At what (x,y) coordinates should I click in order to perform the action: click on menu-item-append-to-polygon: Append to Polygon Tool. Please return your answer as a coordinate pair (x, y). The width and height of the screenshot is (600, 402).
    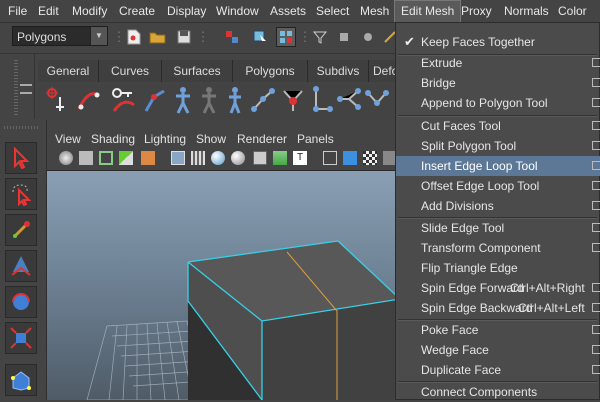
    Looking at the image, I should click on (498, 103).